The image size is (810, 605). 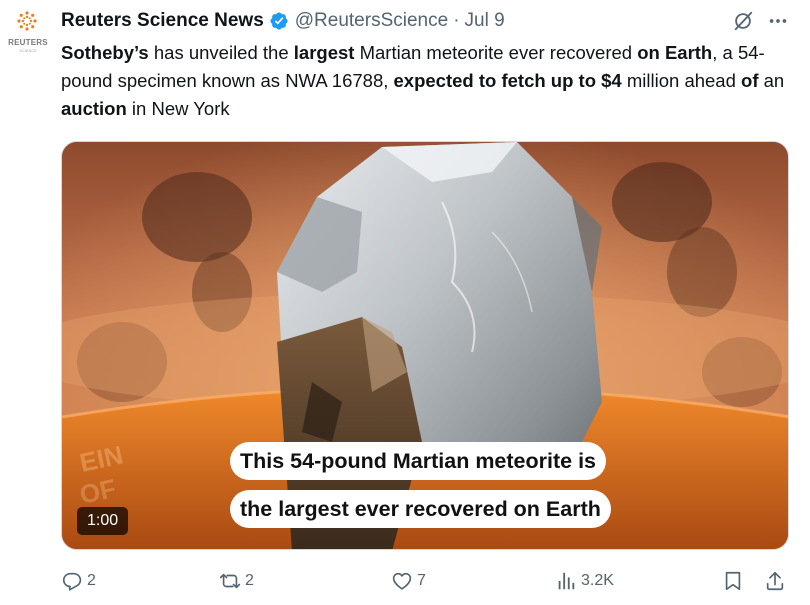 What do you see at coordinates (750, 80) in the screenshot?
I see `text-seg-8: of` at bounding box center [750, 80].